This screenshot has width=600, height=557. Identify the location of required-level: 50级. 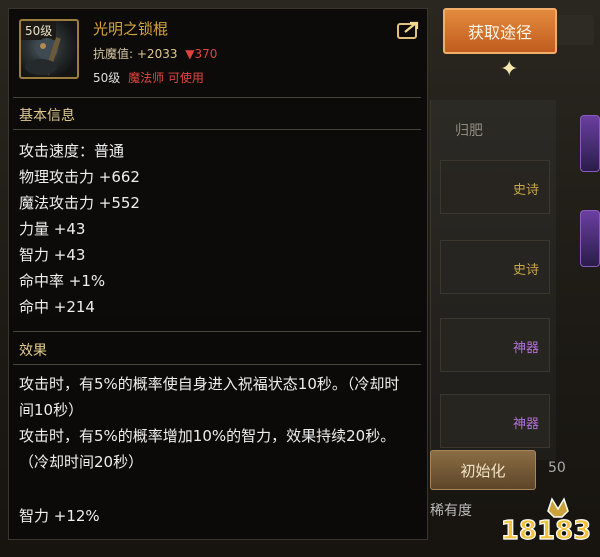
(107, 78).